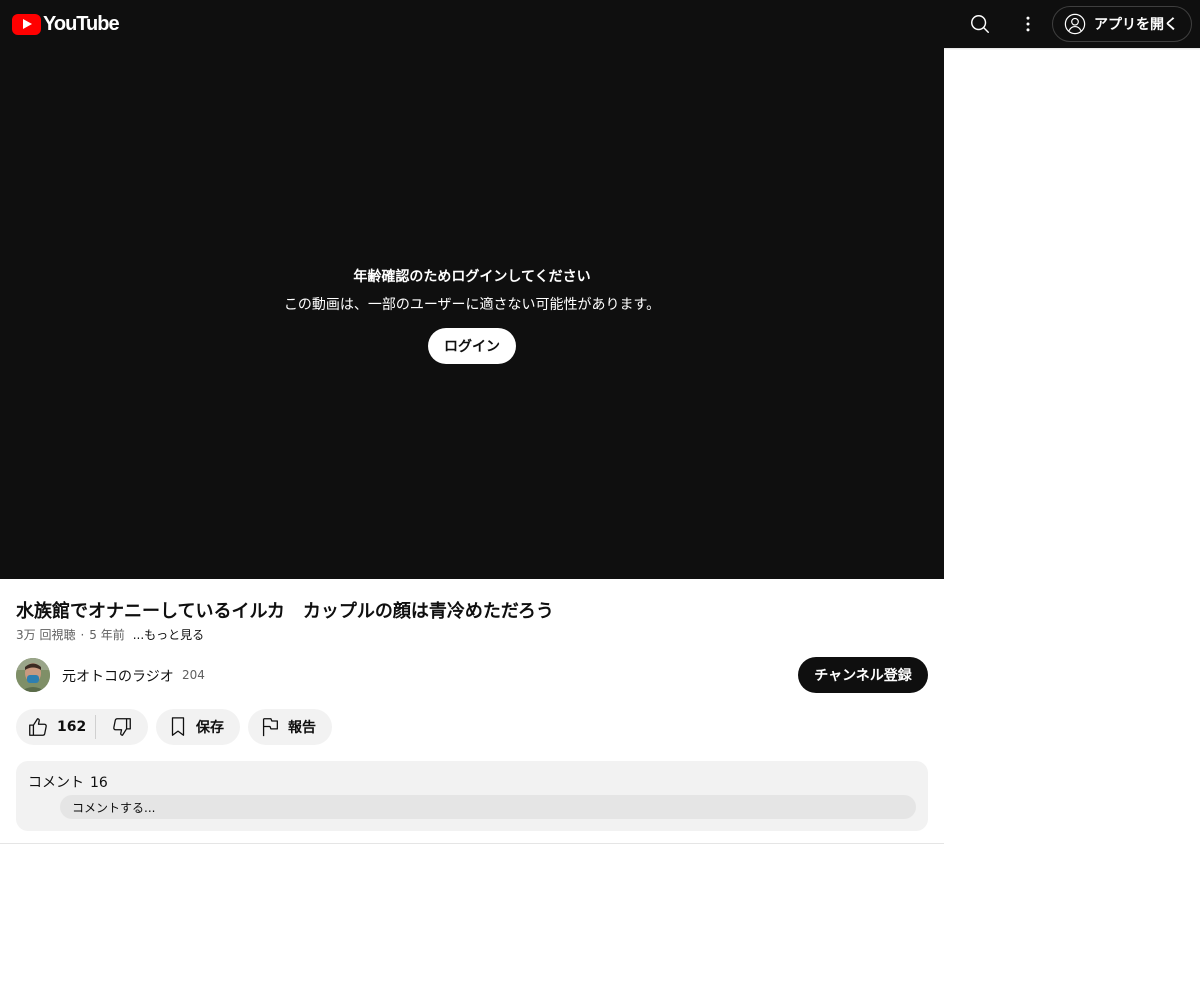 The height and width of the screenshot is (1000, 1200). Describe the element at coordinates (55, 727) in the screenshot. I see `like-button: 162` at that location.